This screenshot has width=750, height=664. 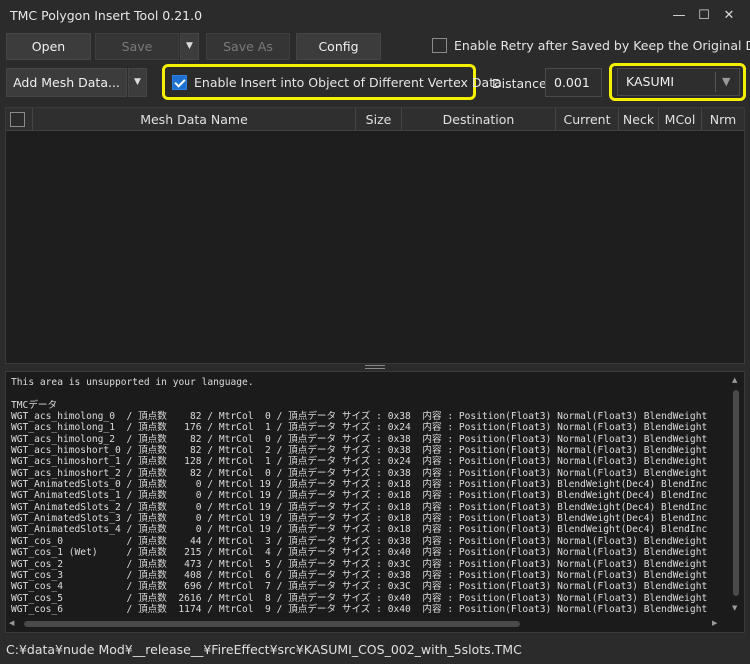 What do you see at coordinates (379, 119) in the screenshot?
I see `column-size: Size` at bounding box center [379, 119].